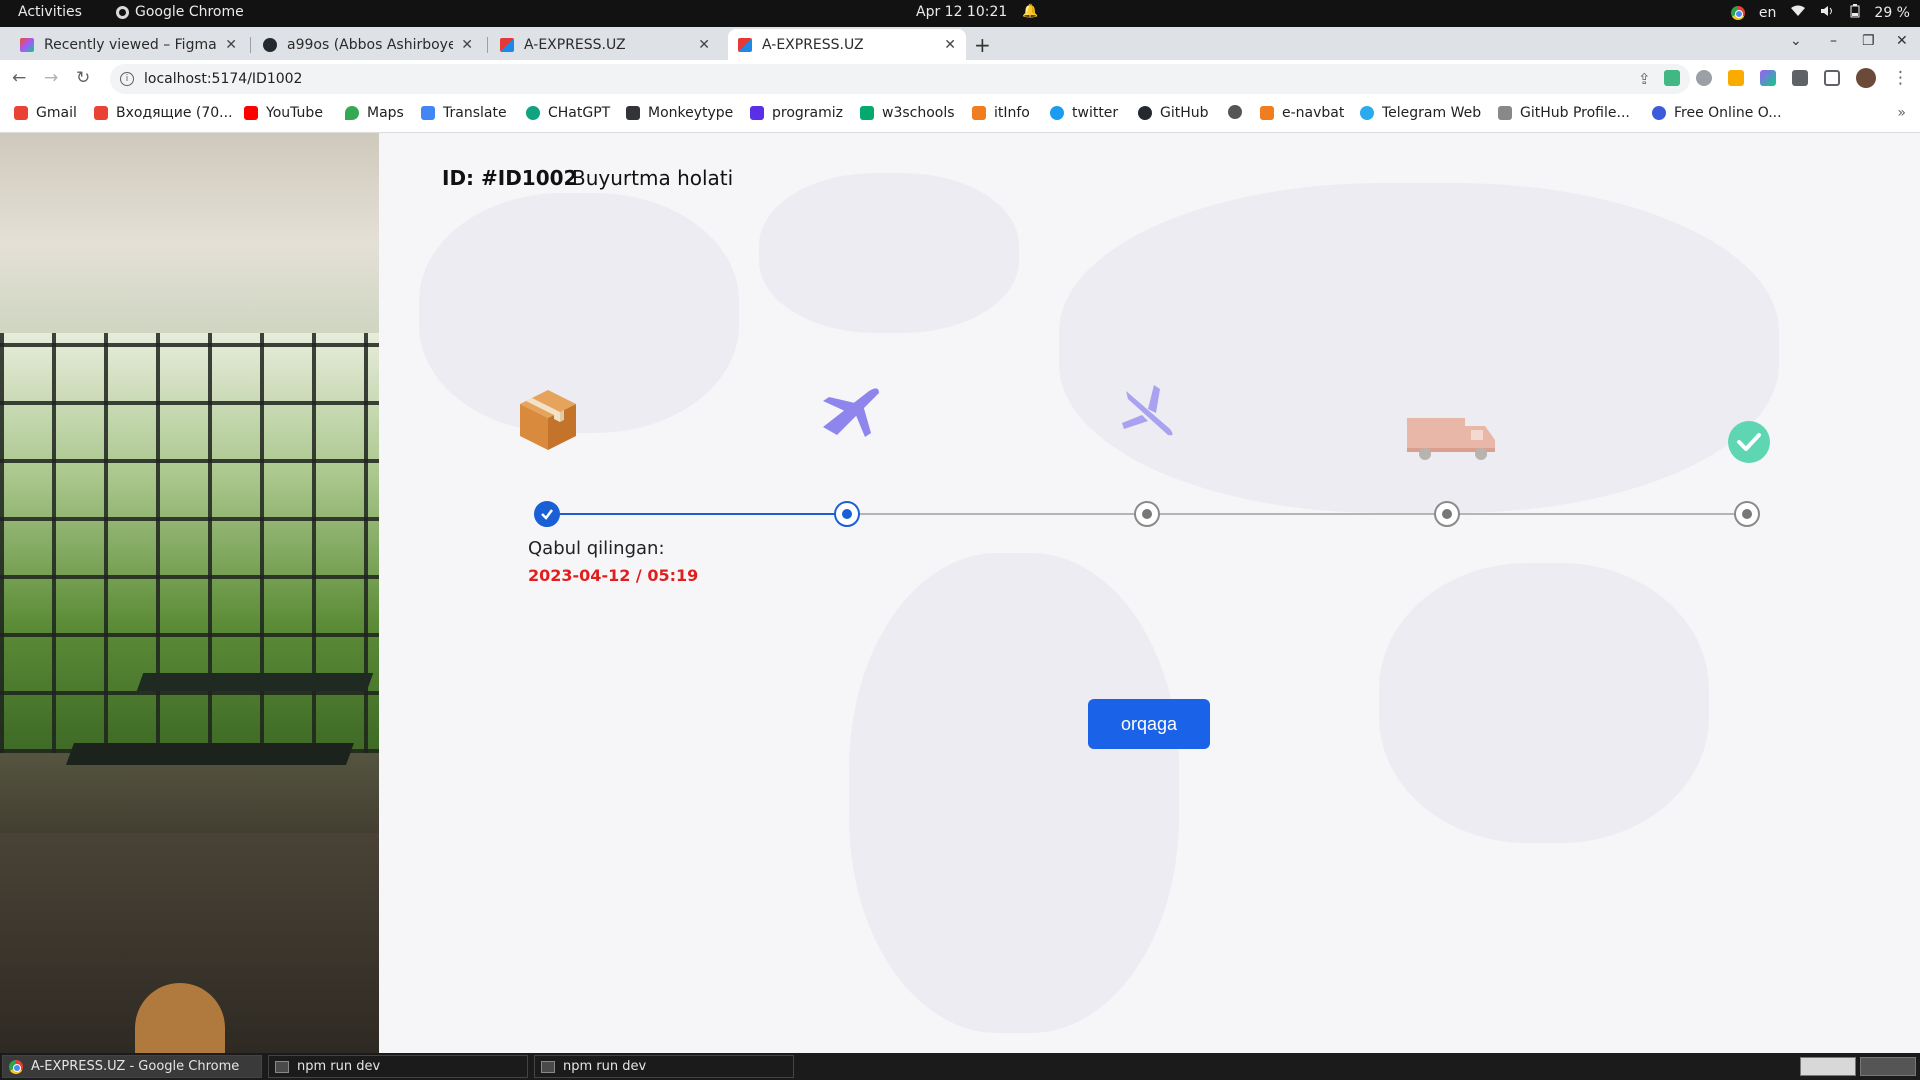 This screenshot has width=1920, height=1080. I want to click on taskbar-label: A-EXPRESS.UZ - Google Chrome, so click(135, 1066).